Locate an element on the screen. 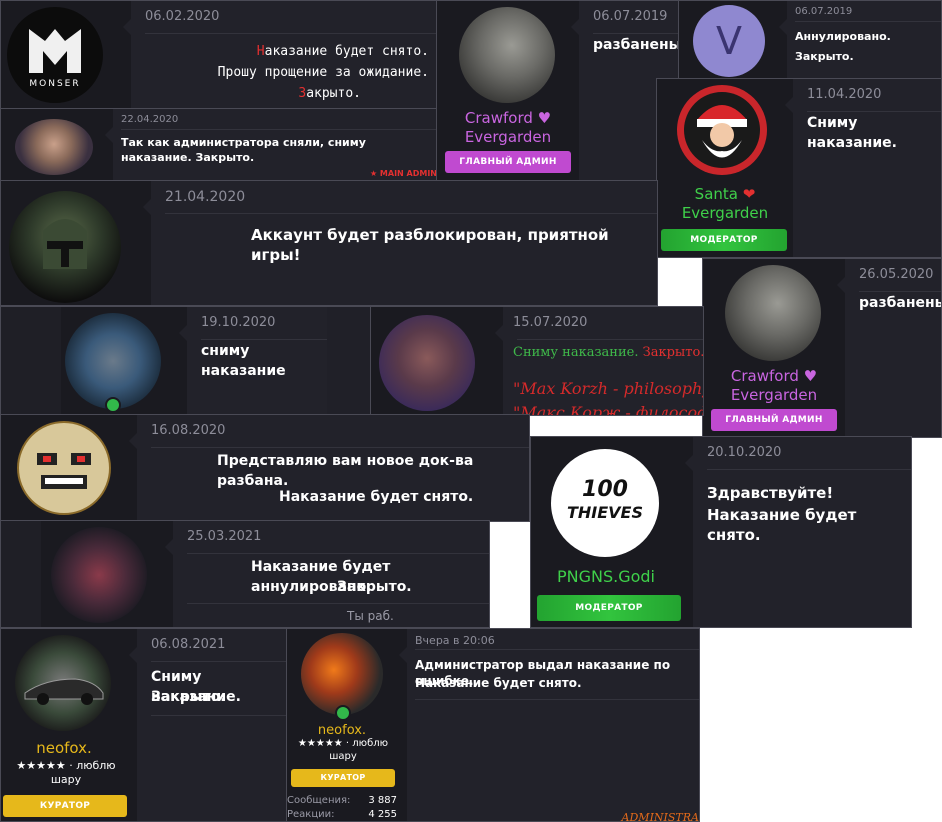  author-avatar: 100 THIEVES is located at coordinates (605, 503).